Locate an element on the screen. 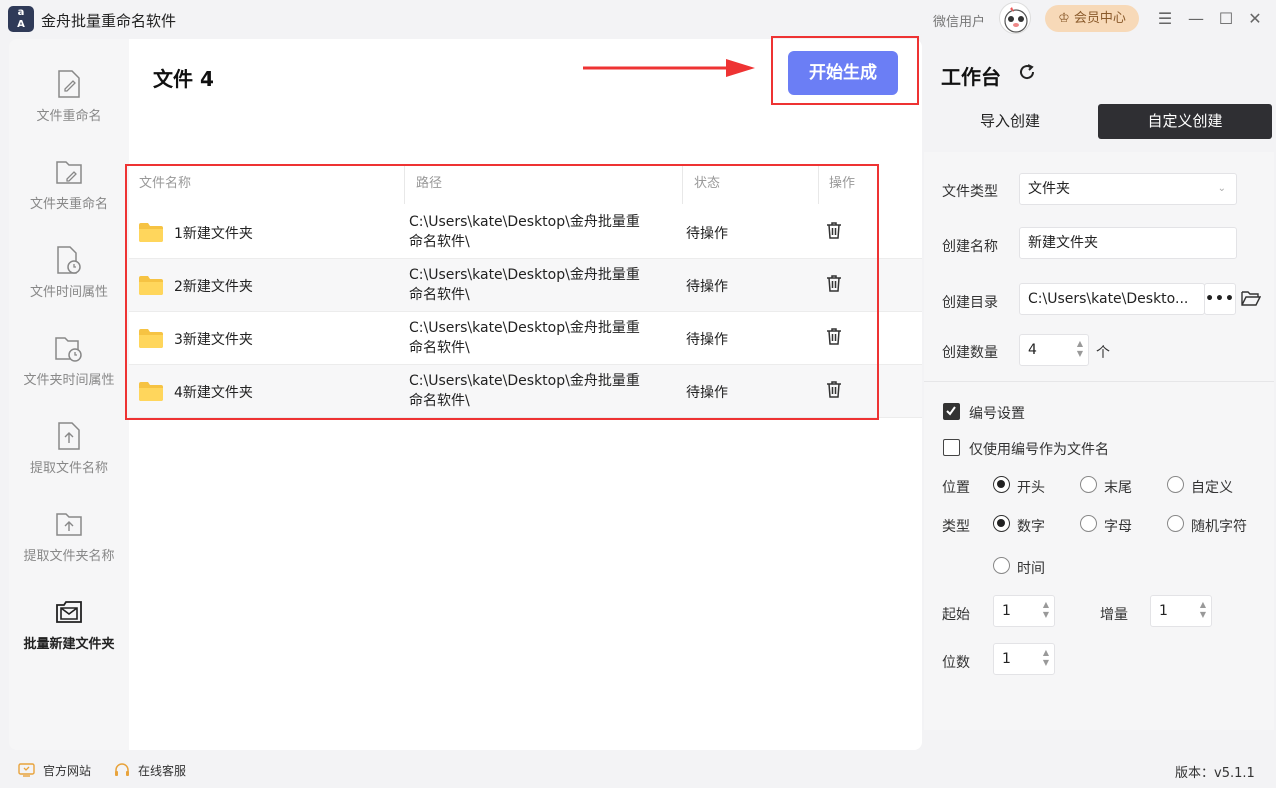 This screenshot has height=788, width=1276. count-unit: 个 is located at coordinates (1103, 353).